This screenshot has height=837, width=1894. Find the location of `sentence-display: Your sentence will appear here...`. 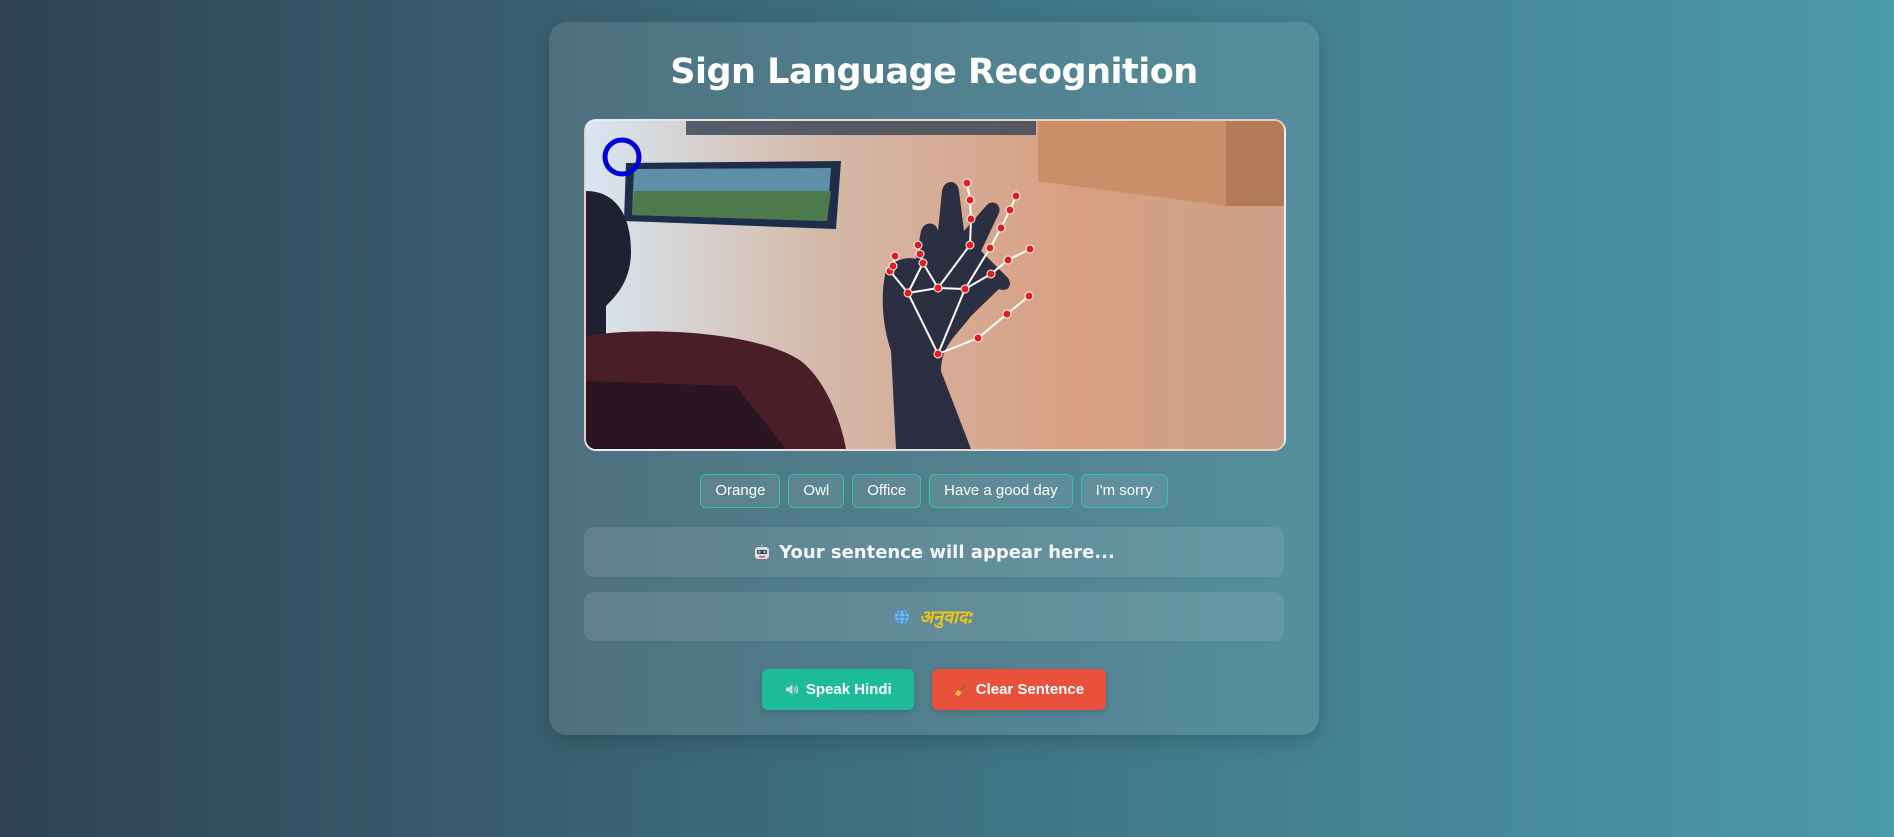

sentence-display: Your sentence will appear here... is located at coordinates (934, 552).